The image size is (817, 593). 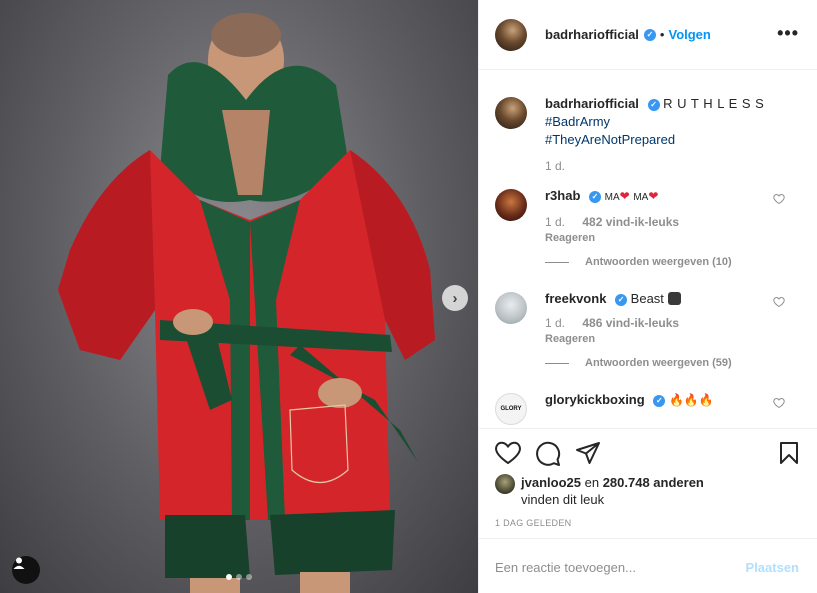 I want to click on commenter-avatar: GLORY, so click(x=511, y=409).